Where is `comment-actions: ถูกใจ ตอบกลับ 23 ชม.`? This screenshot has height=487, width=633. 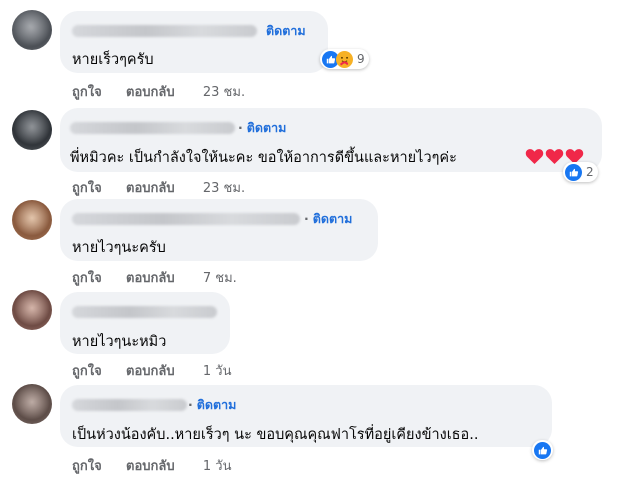
comment-actions: ถูกใจ ตอบกลับ 23 ชม. is located at coordinates (158, 91).